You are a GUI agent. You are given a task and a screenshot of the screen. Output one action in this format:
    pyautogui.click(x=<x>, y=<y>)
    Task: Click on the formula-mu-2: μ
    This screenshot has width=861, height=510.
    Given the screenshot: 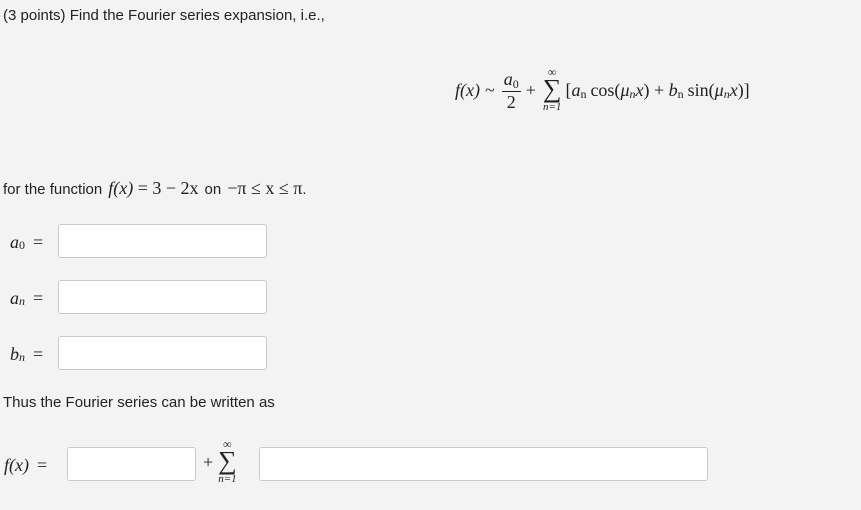 What is the action you would take?
    pyautogui.click(x=719, y=89)
    